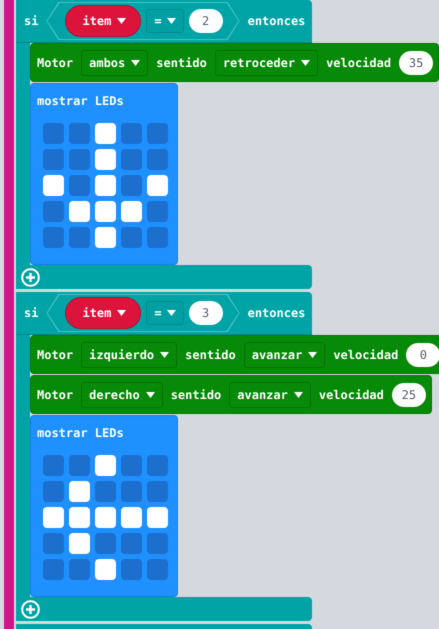 The height and width of the screenshot is (629, 439). What do you see at coordinates (205, 313) in the screenshot?
I see `value-input: 3` at bounding box center [205, 313].